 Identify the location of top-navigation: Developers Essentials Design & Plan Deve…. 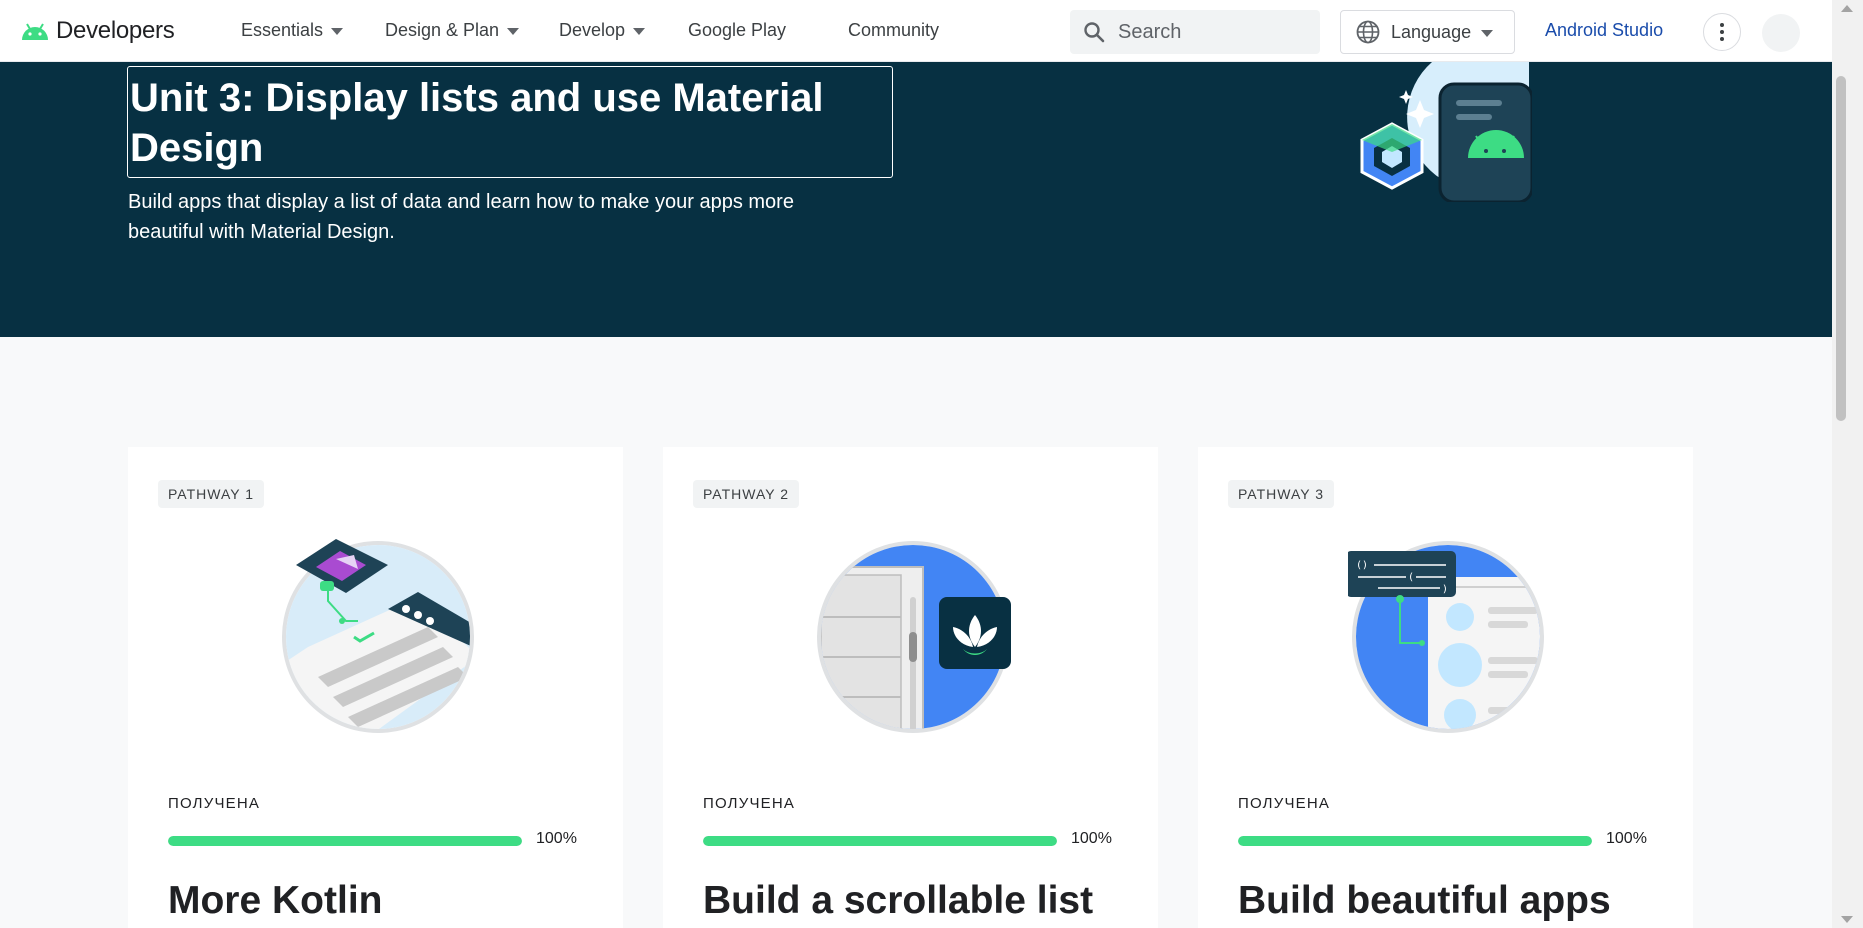
(916, 31).